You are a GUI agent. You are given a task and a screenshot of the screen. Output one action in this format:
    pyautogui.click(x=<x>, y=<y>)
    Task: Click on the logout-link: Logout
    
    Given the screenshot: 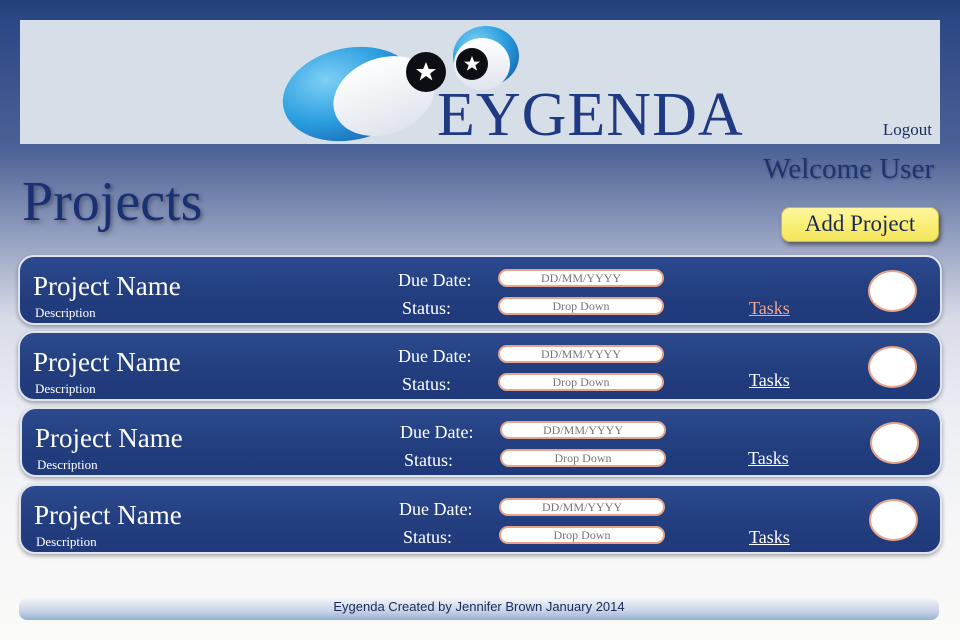 What is the action you would take?
    pyautogui.click(x=907, y=130)
    